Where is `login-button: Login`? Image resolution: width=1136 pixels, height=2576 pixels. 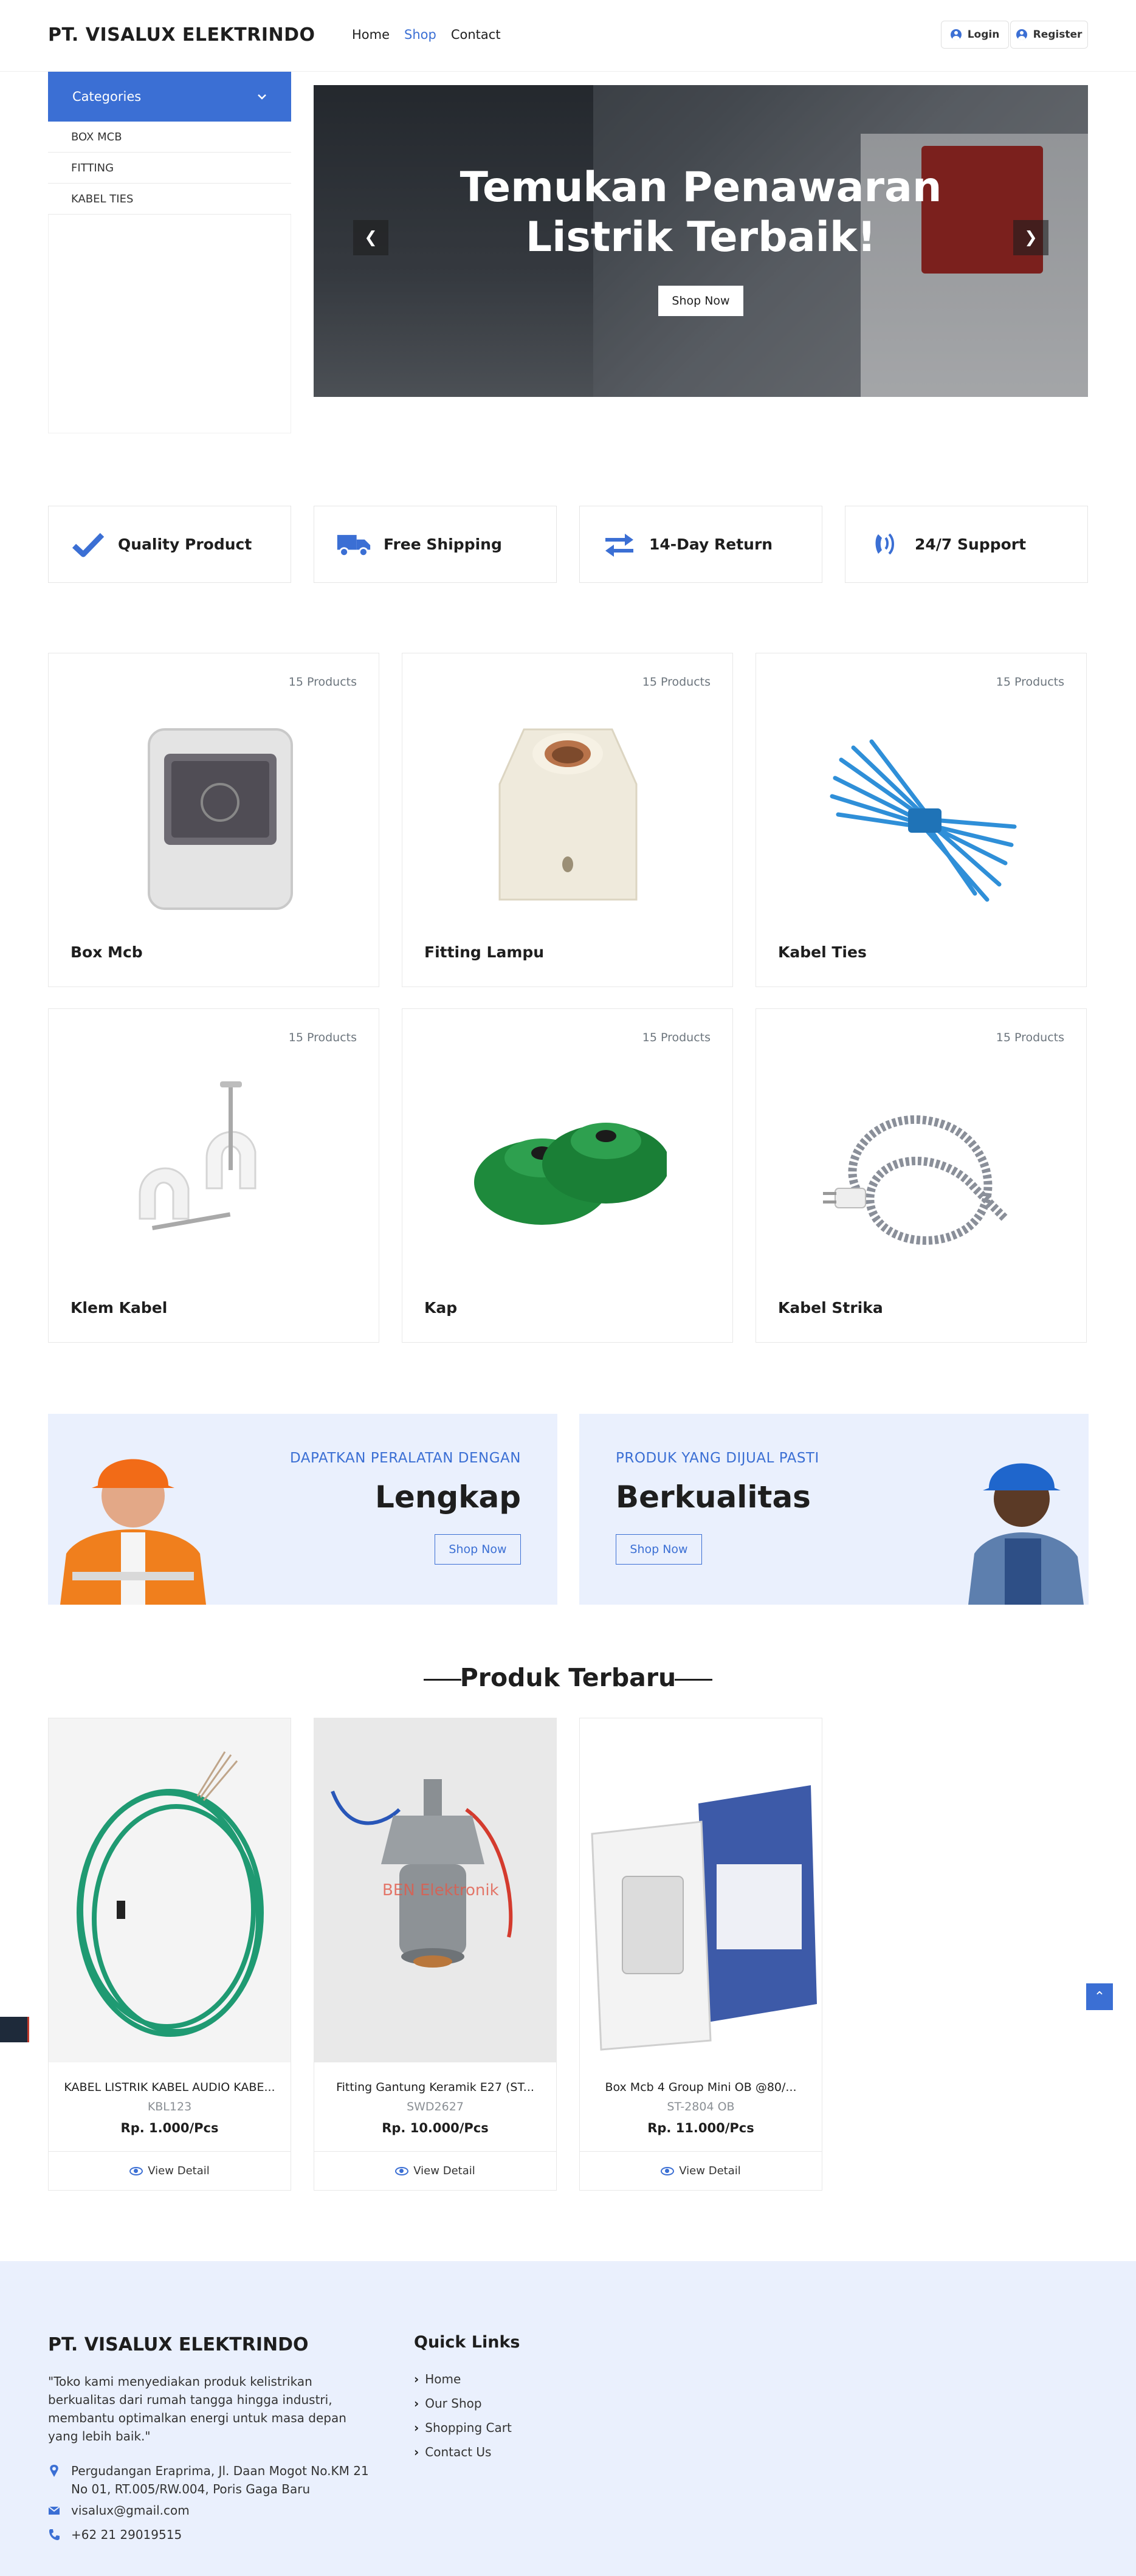
login-button: Login is located at coordinates (975, 35).